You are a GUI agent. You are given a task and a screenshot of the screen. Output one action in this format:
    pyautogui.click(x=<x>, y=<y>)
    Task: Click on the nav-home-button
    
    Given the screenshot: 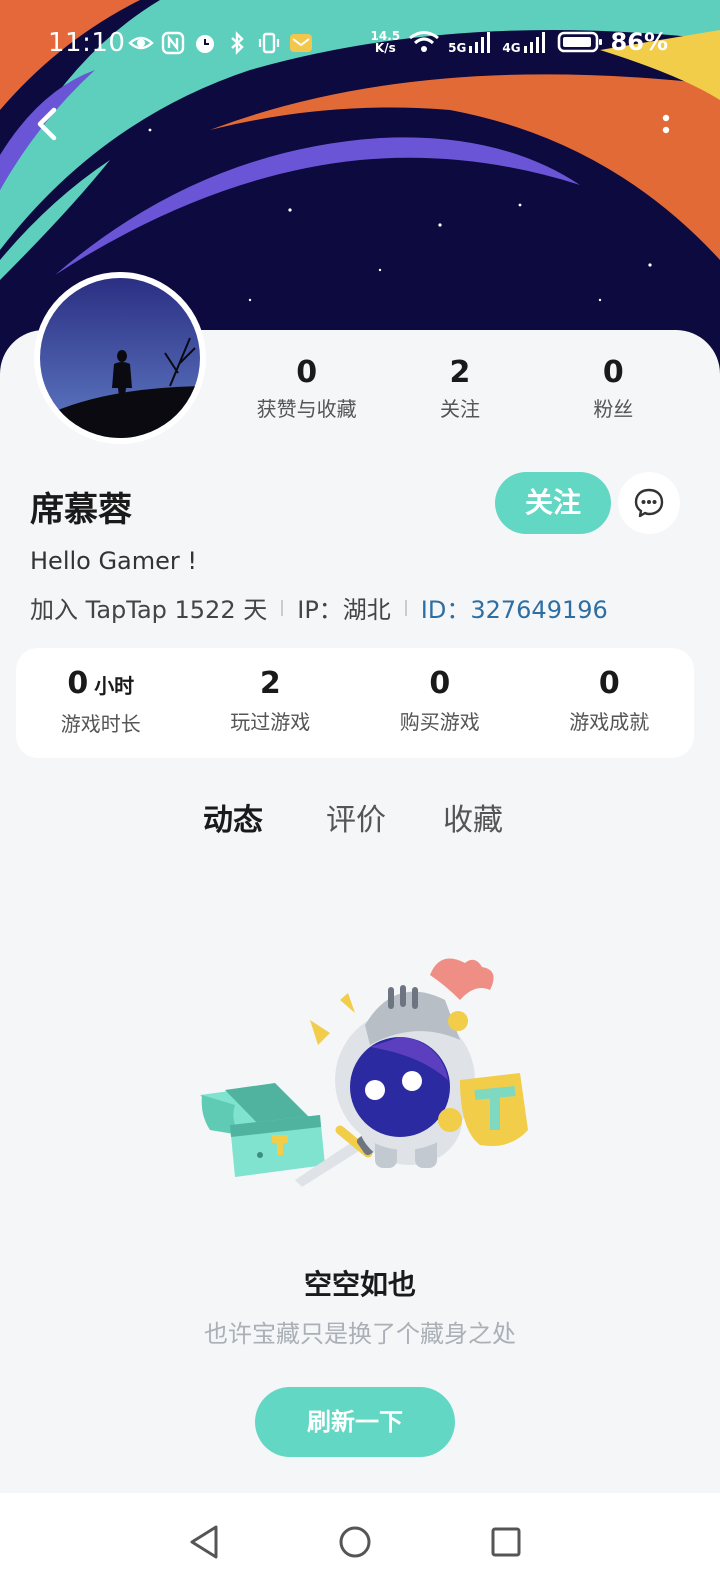 What is the action you would take?
    pyautogui.click(x=355, y=1542)
    